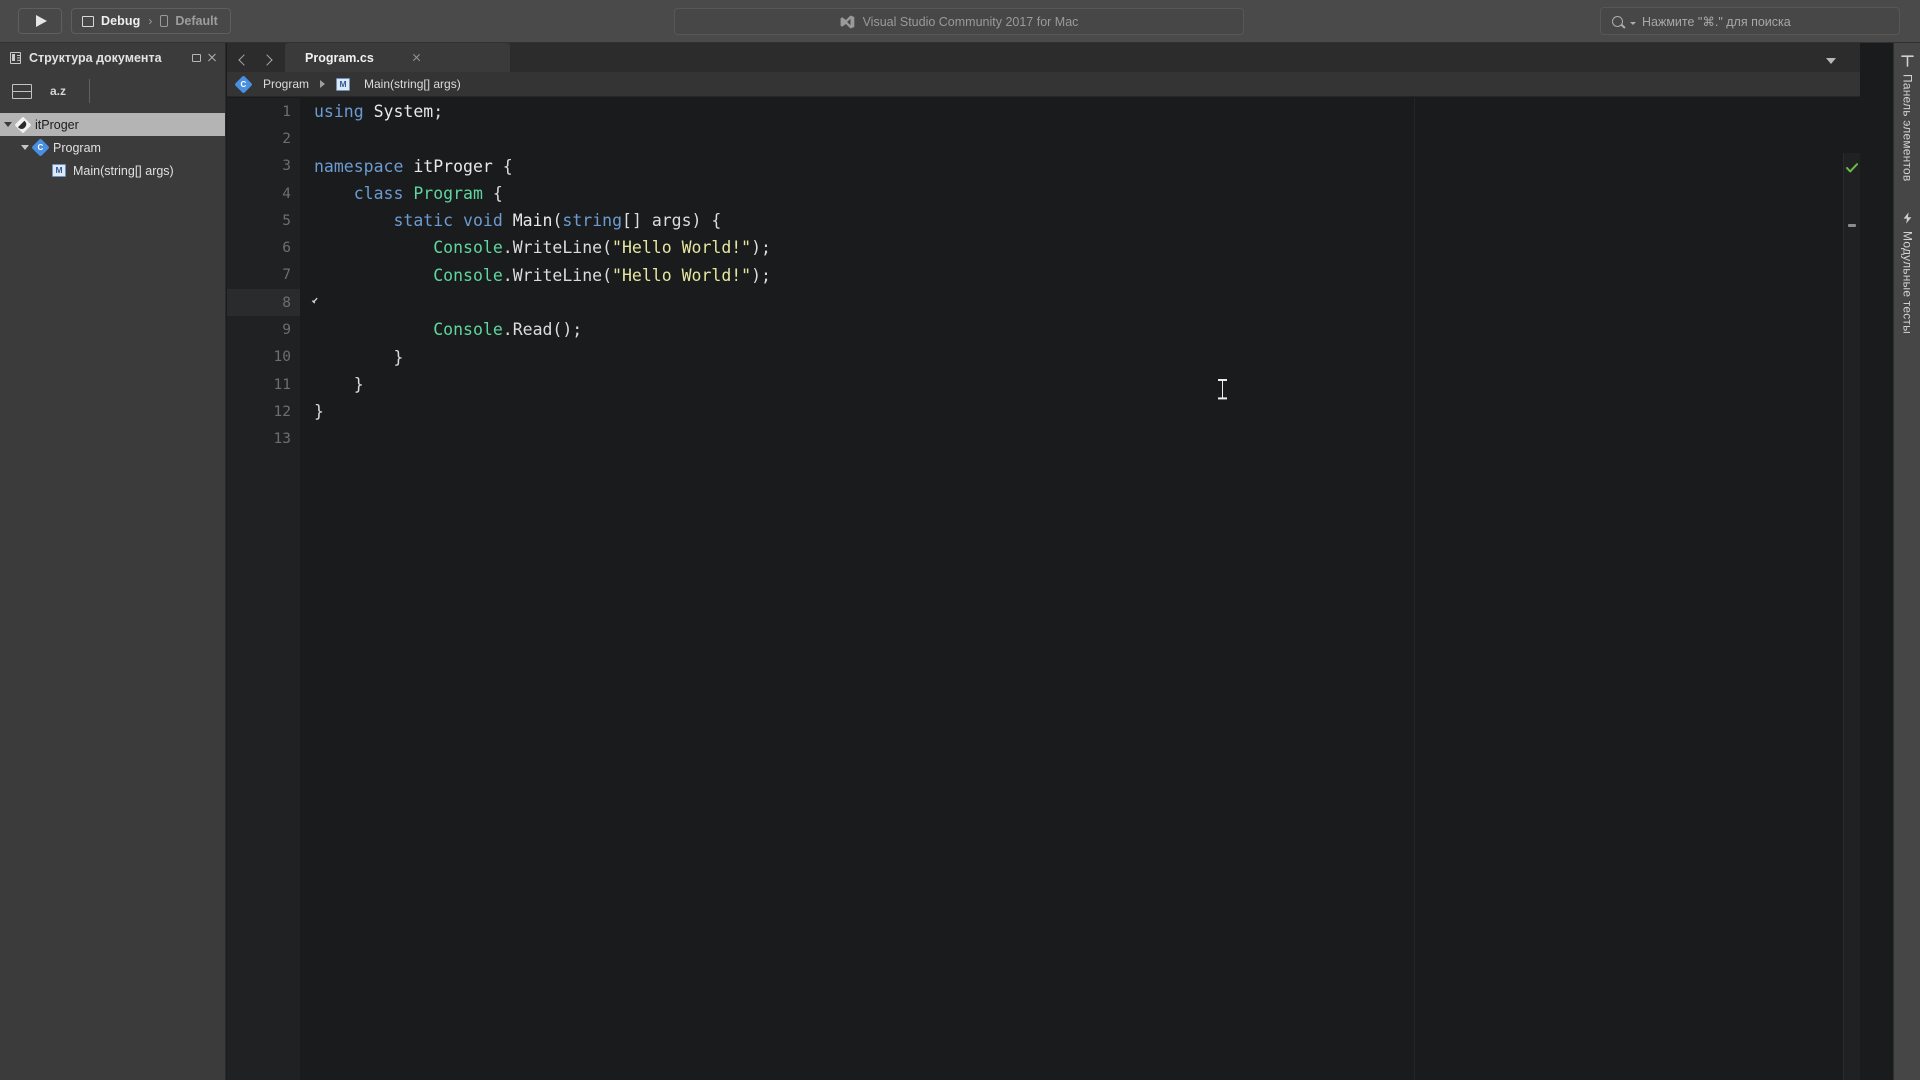 This screenshot has width=1920, height=1080. Describe the element at coordinates (58, 91) in the screenshot. I see `sort-alphabetical-button: a.z` at that location.